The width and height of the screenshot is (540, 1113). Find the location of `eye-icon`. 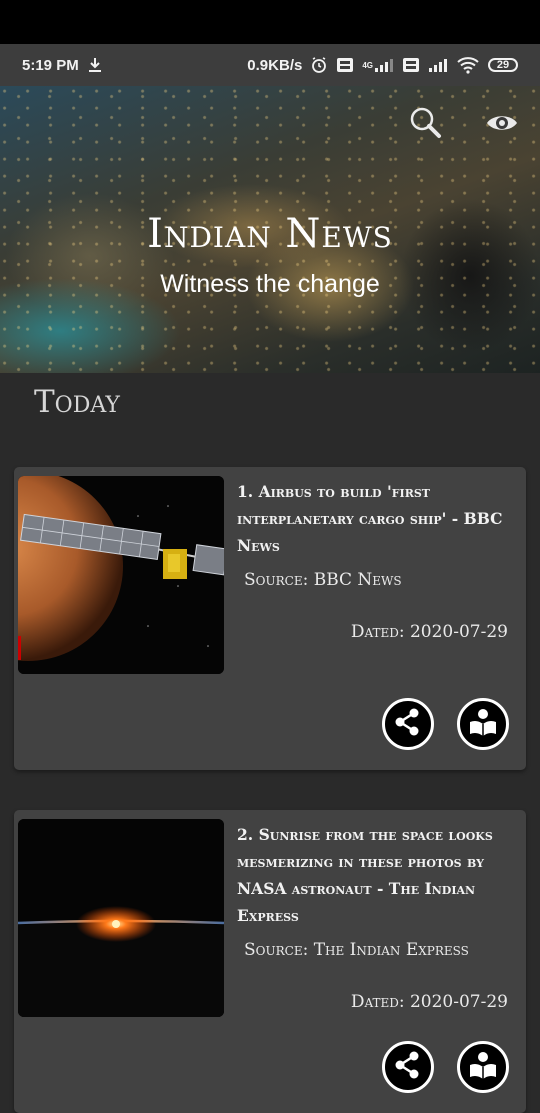

eye-icon is located at coordinates (502, 128).